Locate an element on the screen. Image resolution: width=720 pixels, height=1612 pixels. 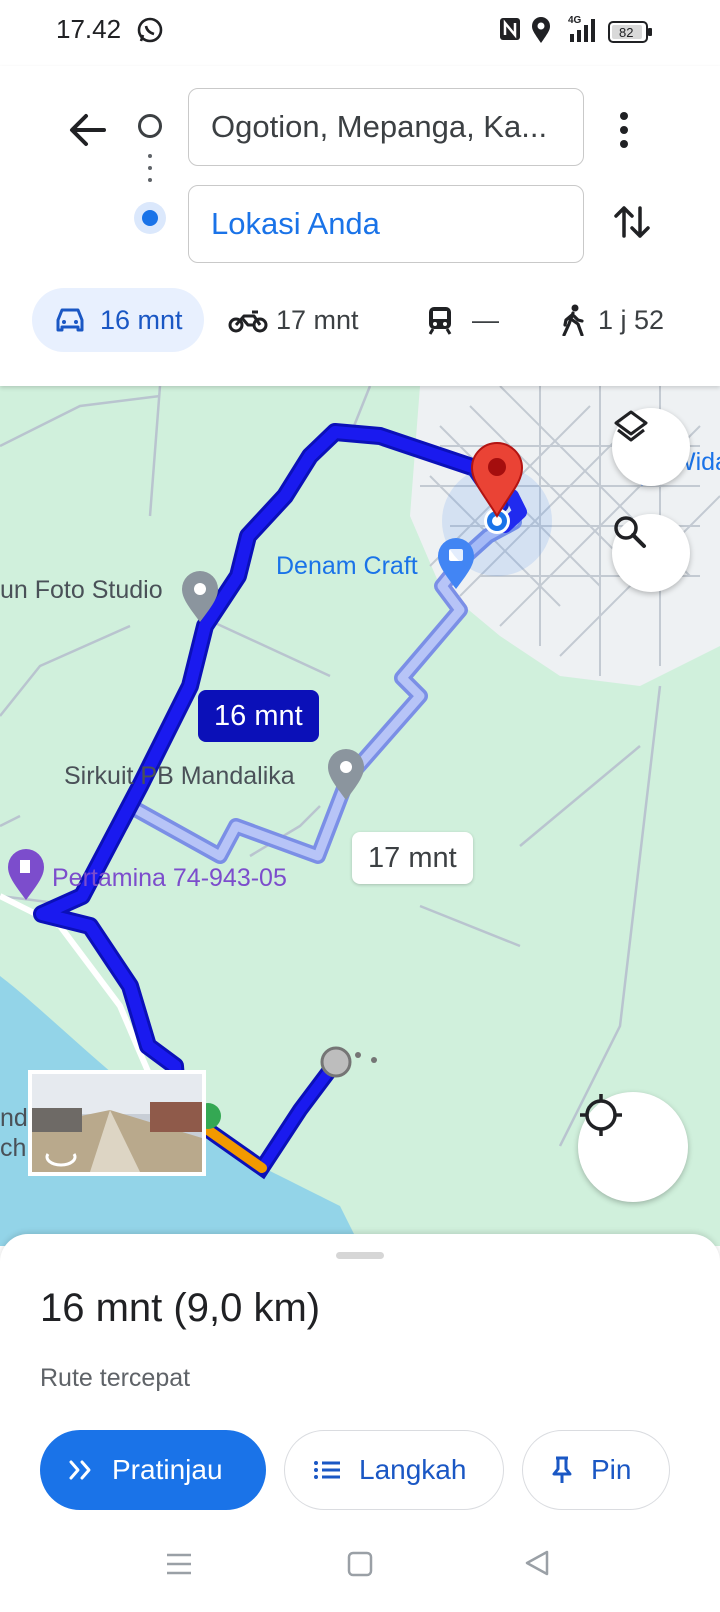
more-options-button is located at coordinates (624, 130).